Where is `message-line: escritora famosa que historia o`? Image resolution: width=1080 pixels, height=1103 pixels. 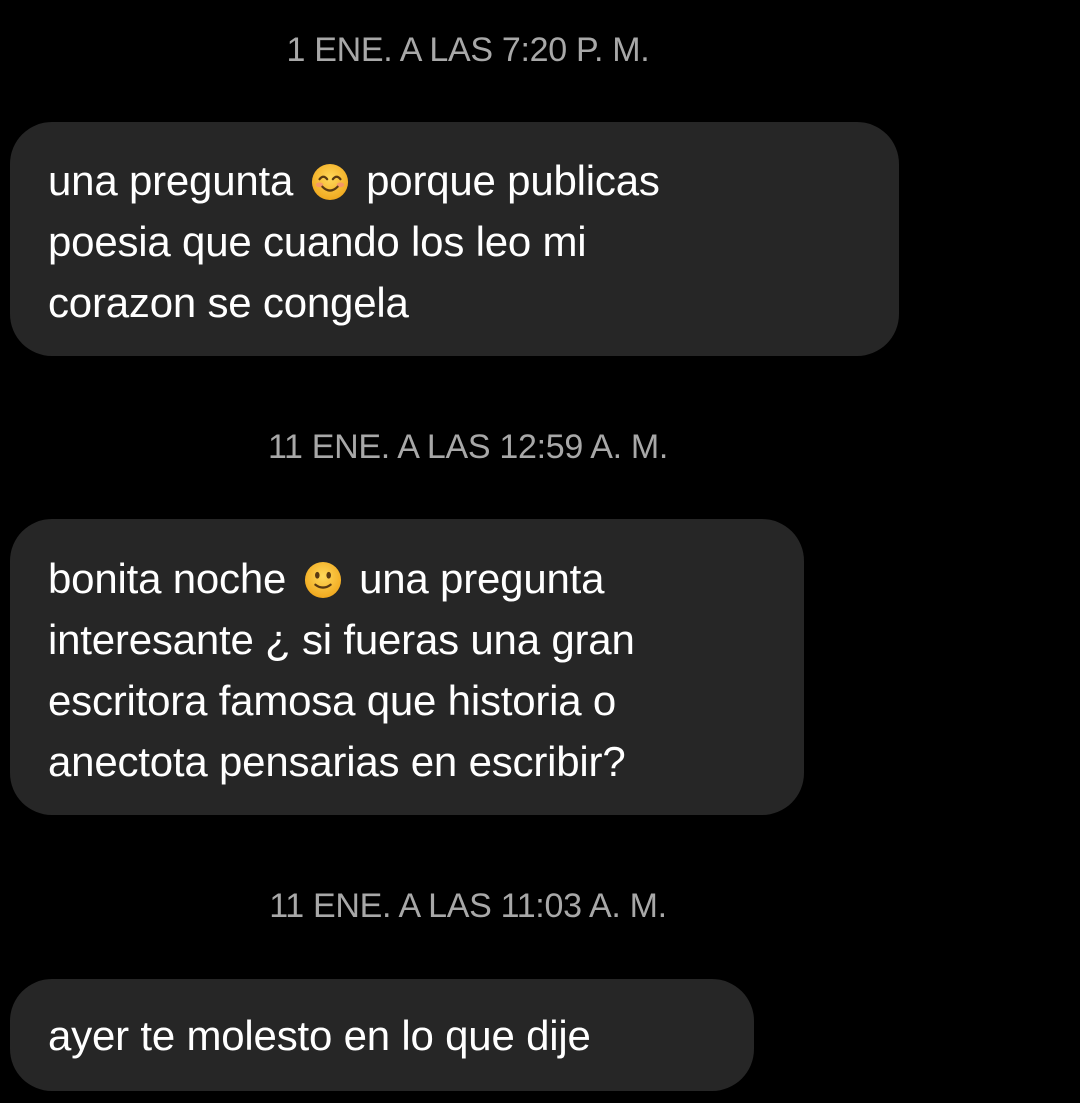 message-line: escritora famosa que historia o is located at coordinates (332, 700).